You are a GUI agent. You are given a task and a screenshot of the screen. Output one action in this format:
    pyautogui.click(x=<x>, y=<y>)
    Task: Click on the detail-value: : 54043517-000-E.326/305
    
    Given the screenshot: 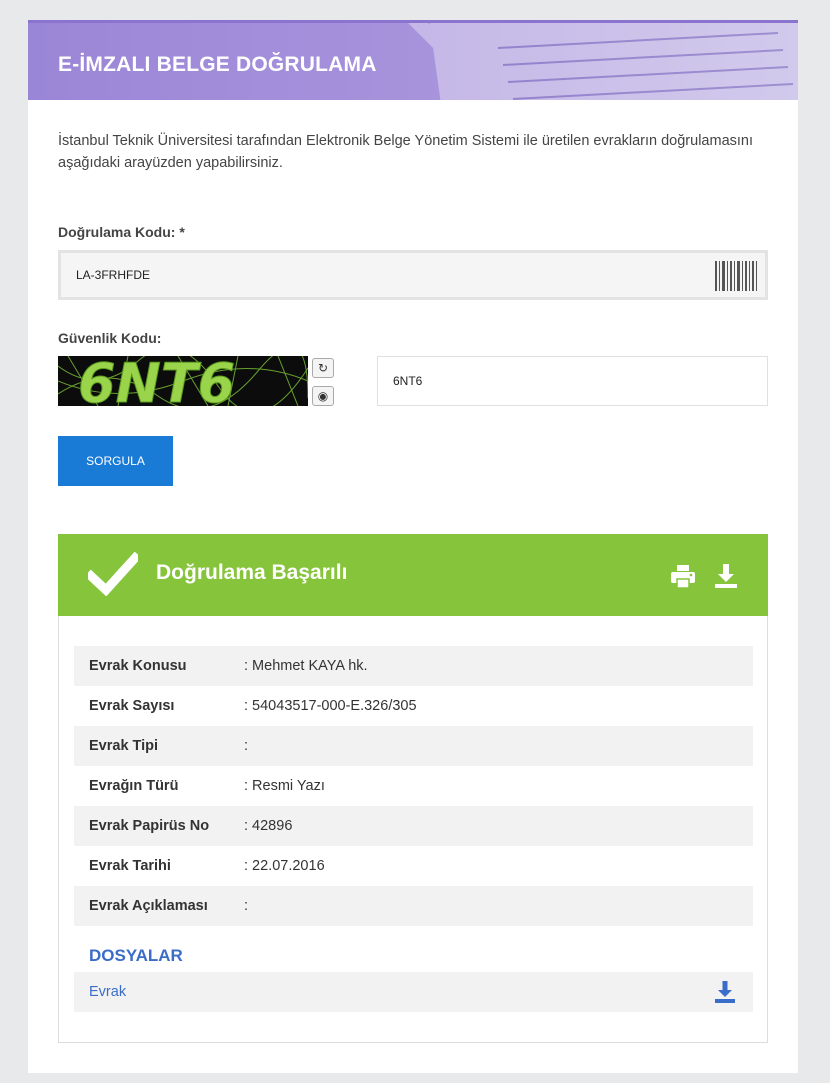 What is the action you would take?
    pyautogui.click(x=330, y=706)
    